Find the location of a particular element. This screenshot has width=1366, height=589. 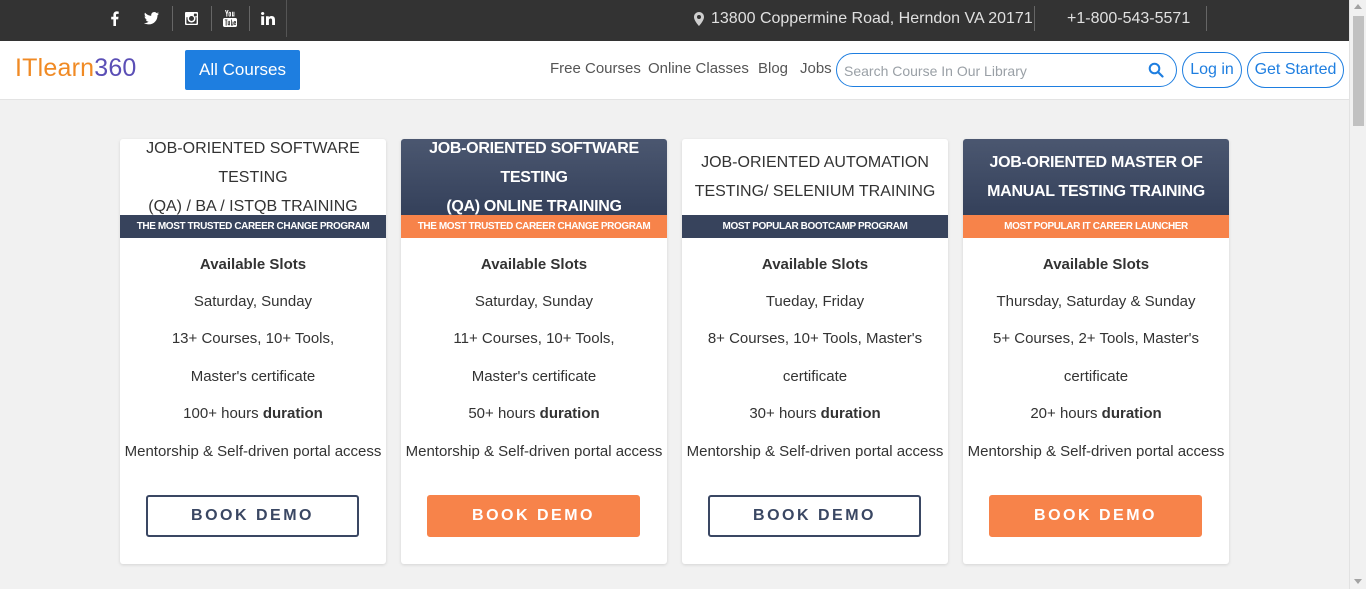

all-courses-button: All Courses is located at coordinates (242, 70).